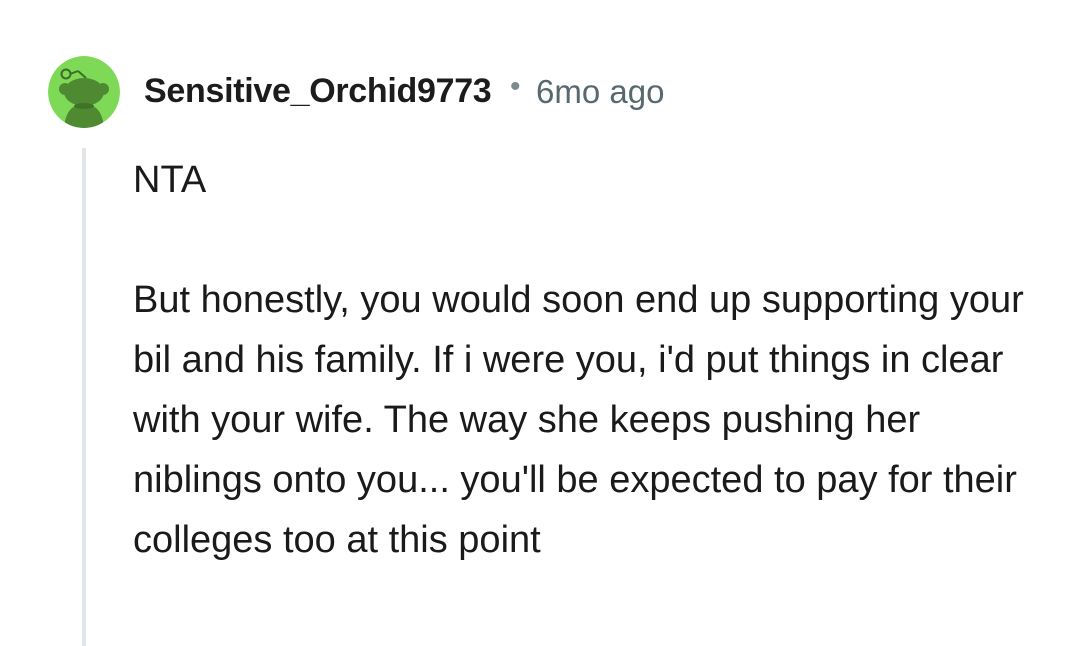 The height and width of the screenshot is (646, 1080). I want to click on avatar, so click(84, 92).